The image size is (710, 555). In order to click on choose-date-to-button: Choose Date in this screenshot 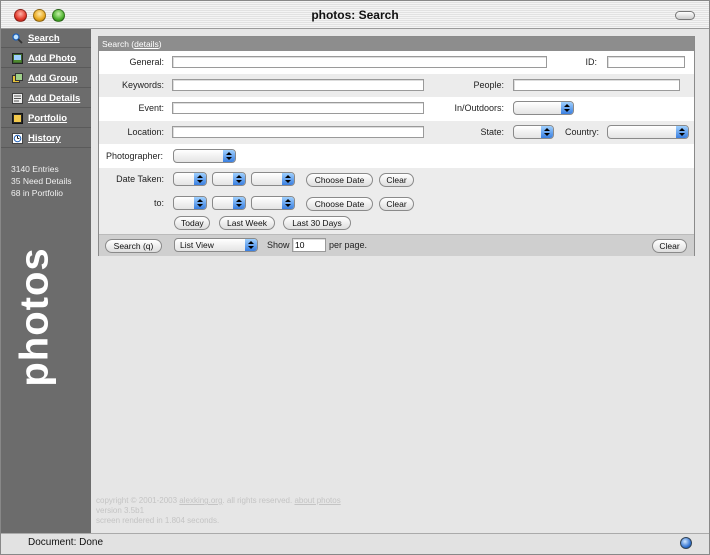, I will do `click(339, 204)`.